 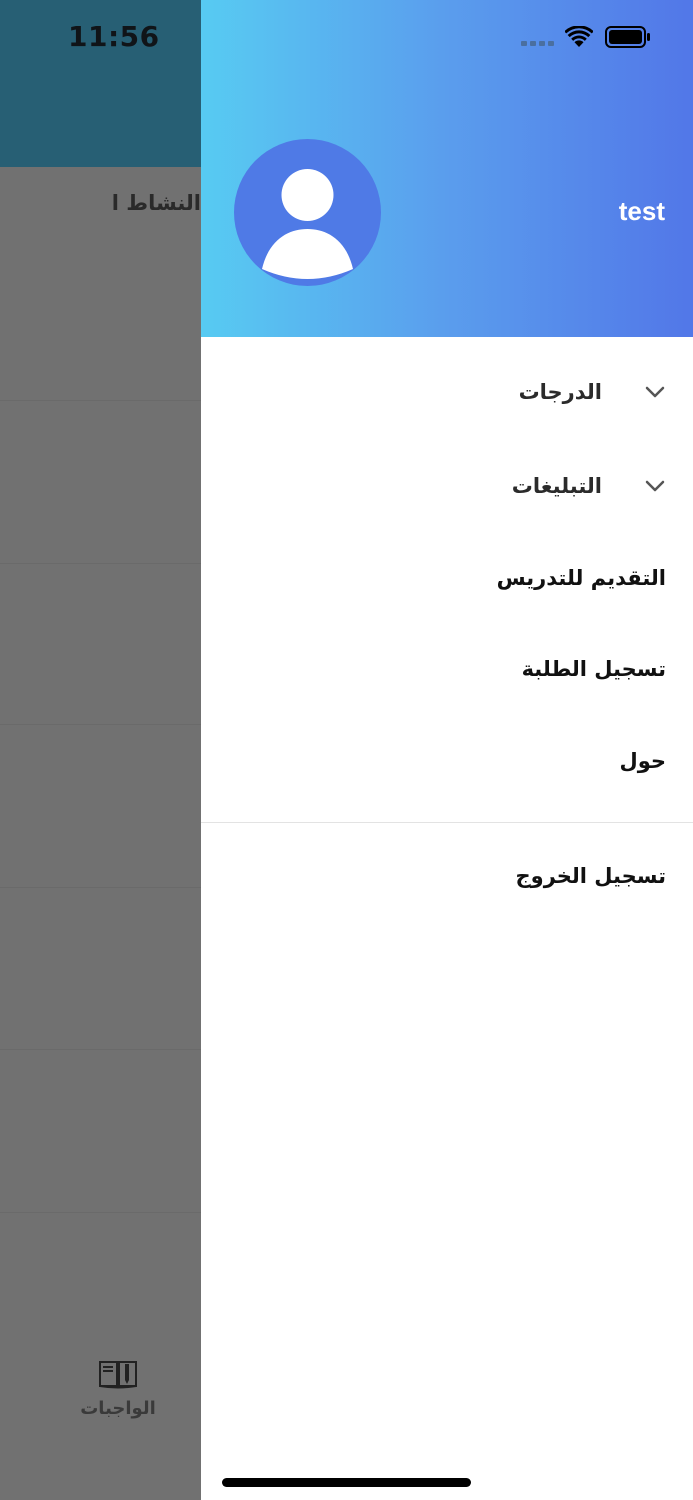 I want to click on tab-homework: الواجبات, so click(x=118, y=1388).